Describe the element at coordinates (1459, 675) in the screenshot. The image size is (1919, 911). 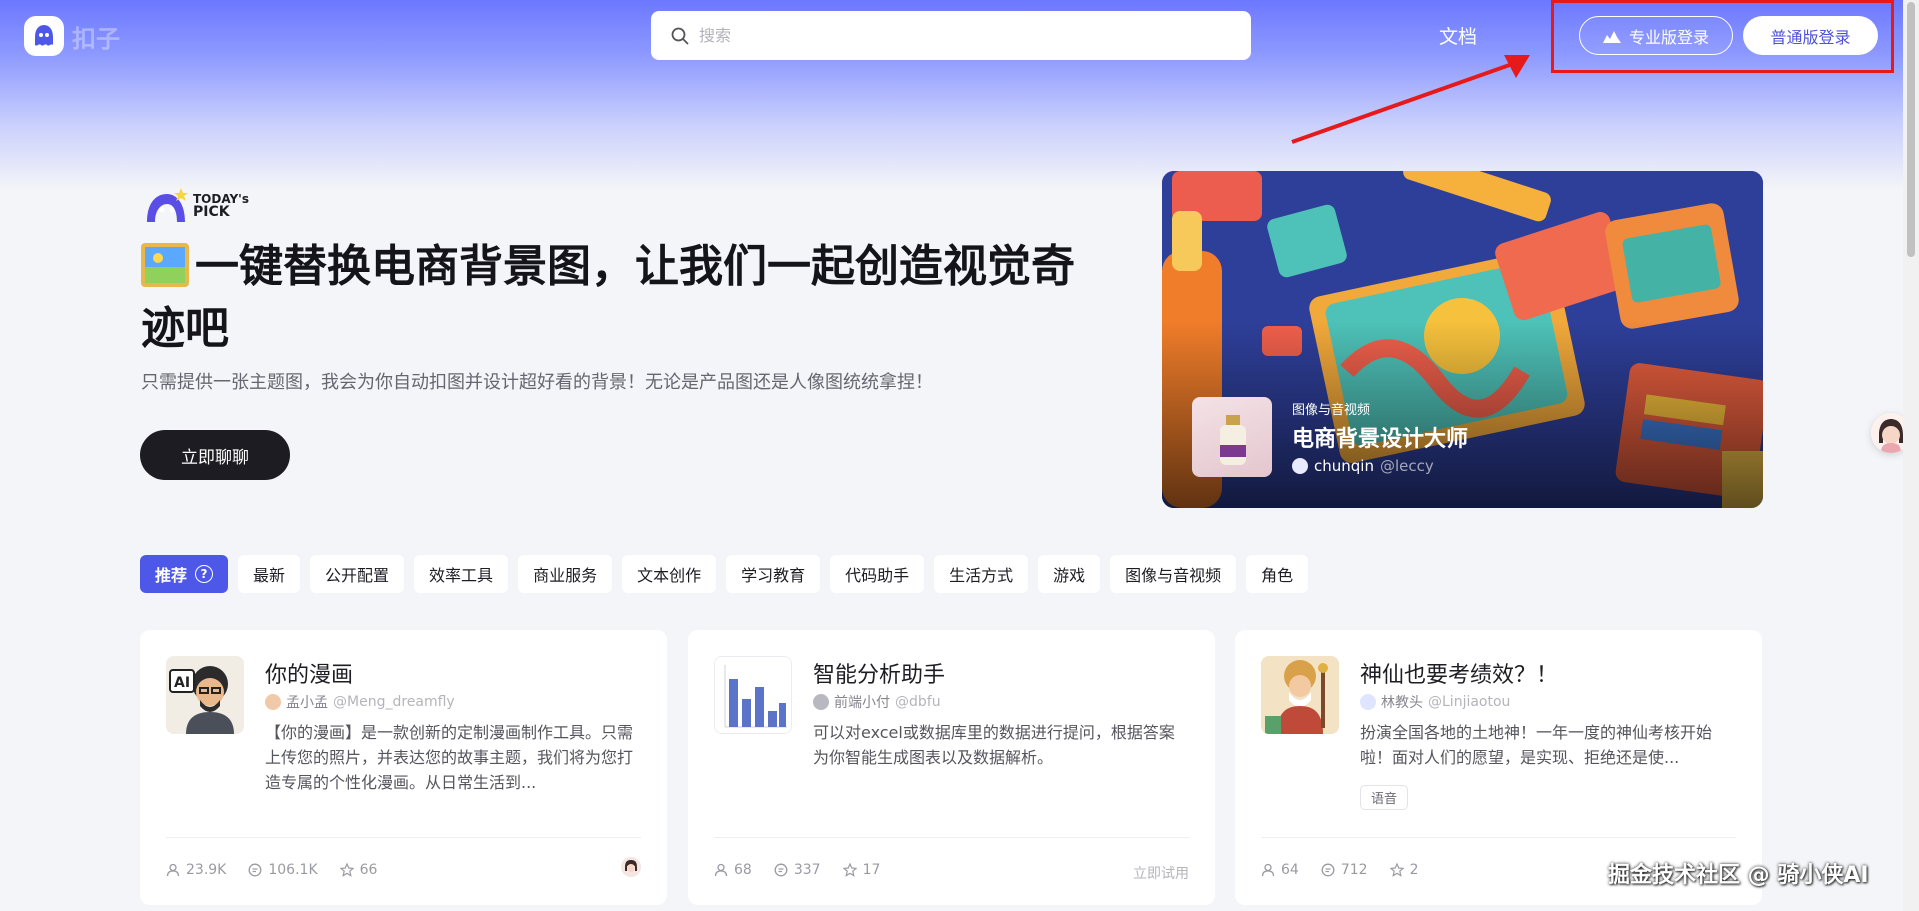
I see `card-title: 神仙也要考绩效？！` at that location.